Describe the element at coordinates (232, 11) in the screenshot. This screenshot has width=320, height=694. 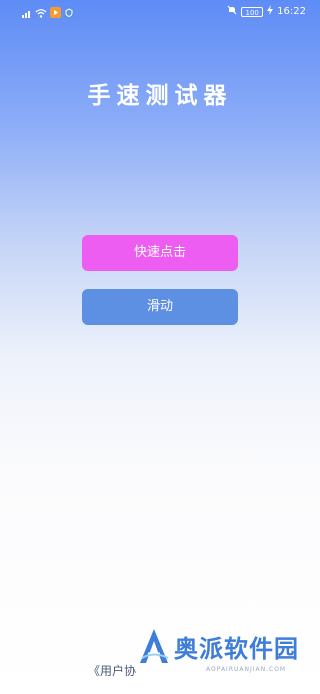
I see `mute-icon` at that location.